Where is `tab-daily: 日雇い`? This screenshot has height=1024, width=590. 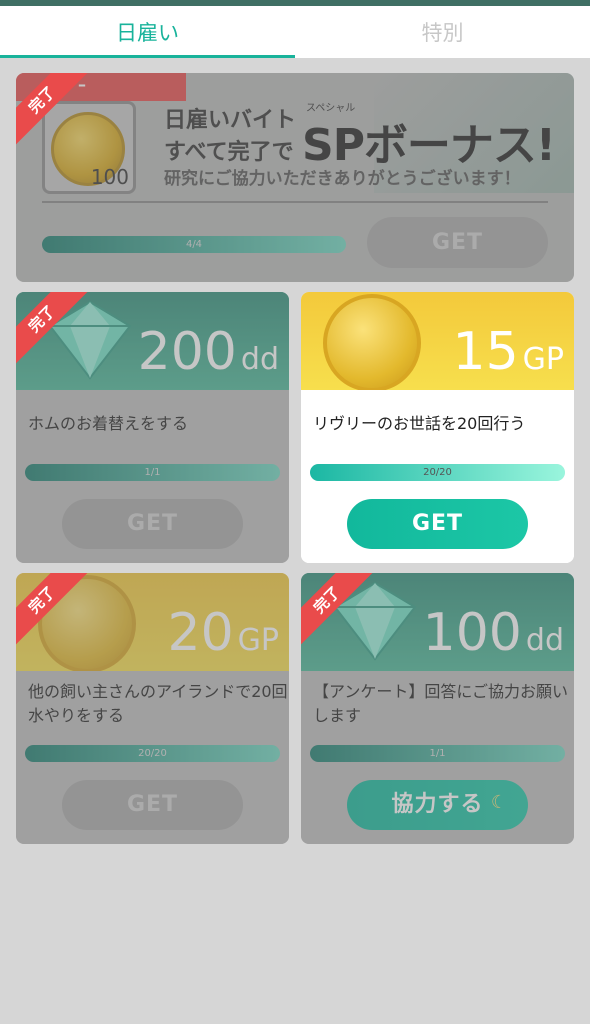
tab-daily: 日雇い is located at coordinates (147, 32).